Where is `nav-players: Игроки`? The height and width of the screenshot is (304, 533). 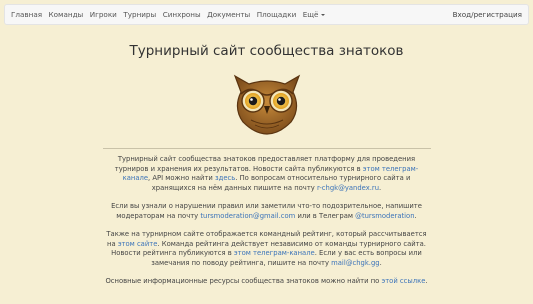
nav-players: Игроки is located at coordinates (103, 14).